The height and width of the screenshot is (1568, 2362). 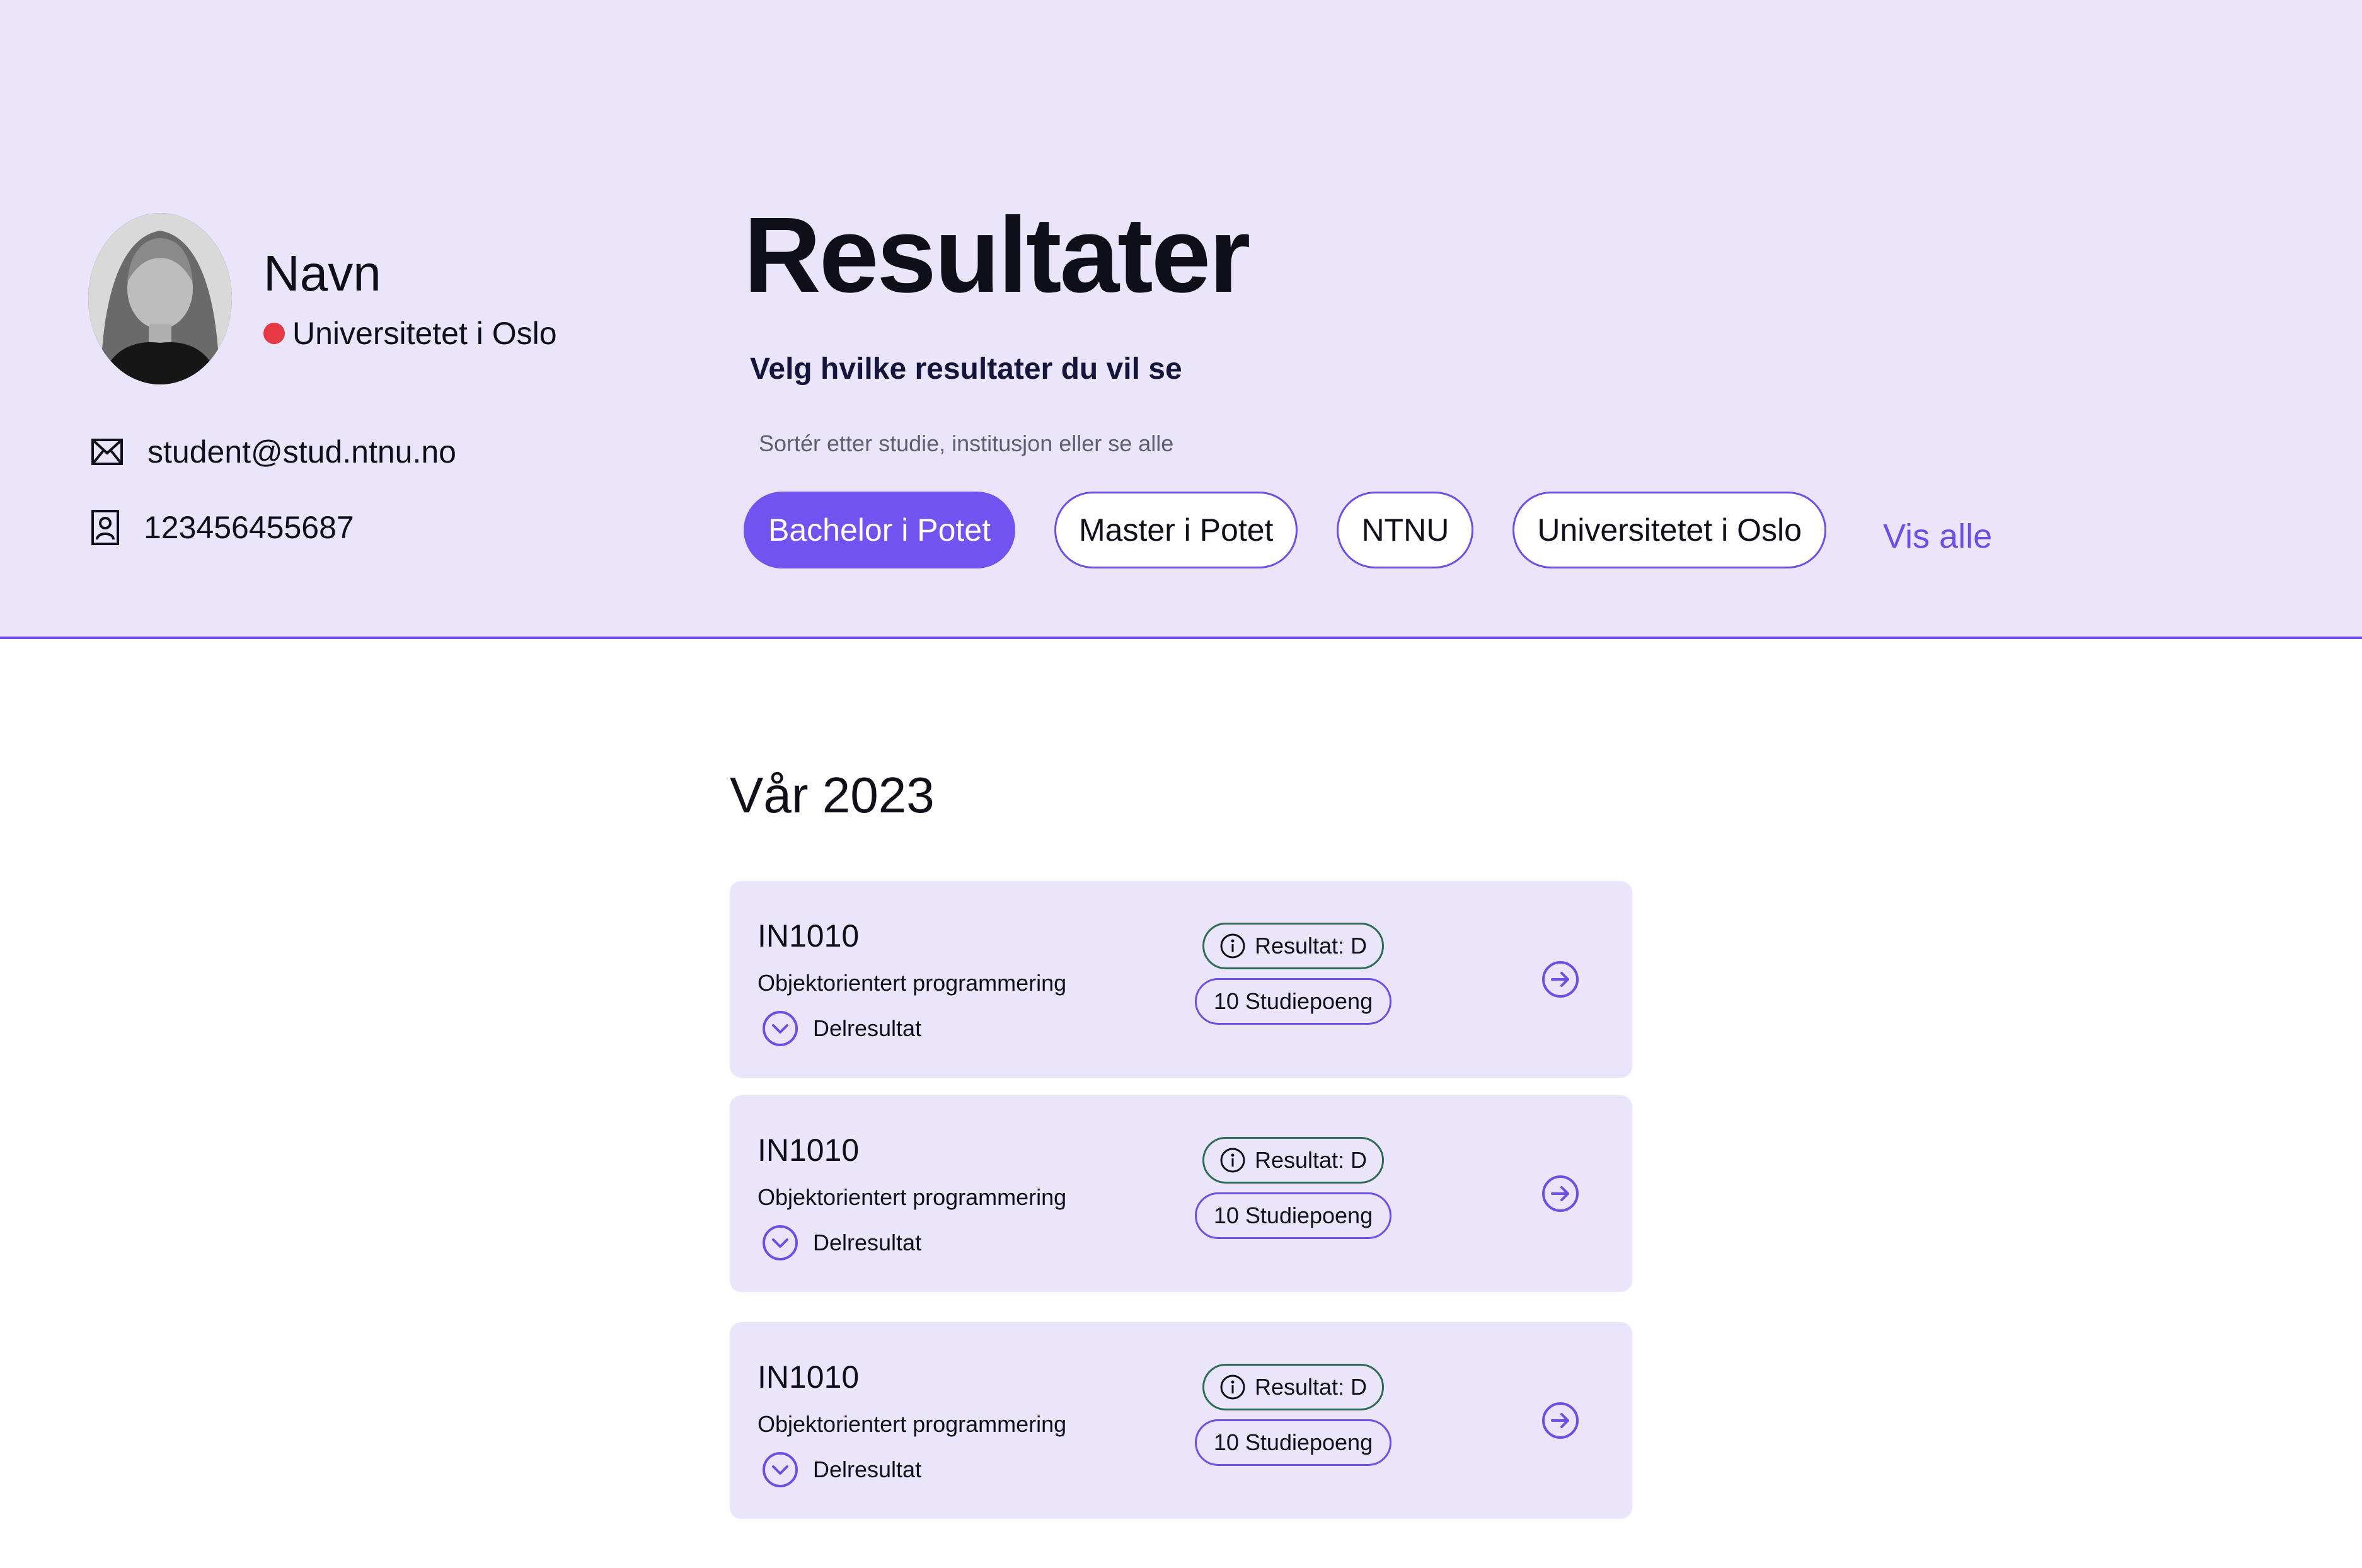 What do you see at coordinates (322, 273) in the screenshot?
I see `profile-name: Navn` at bounding box center [322, 273].